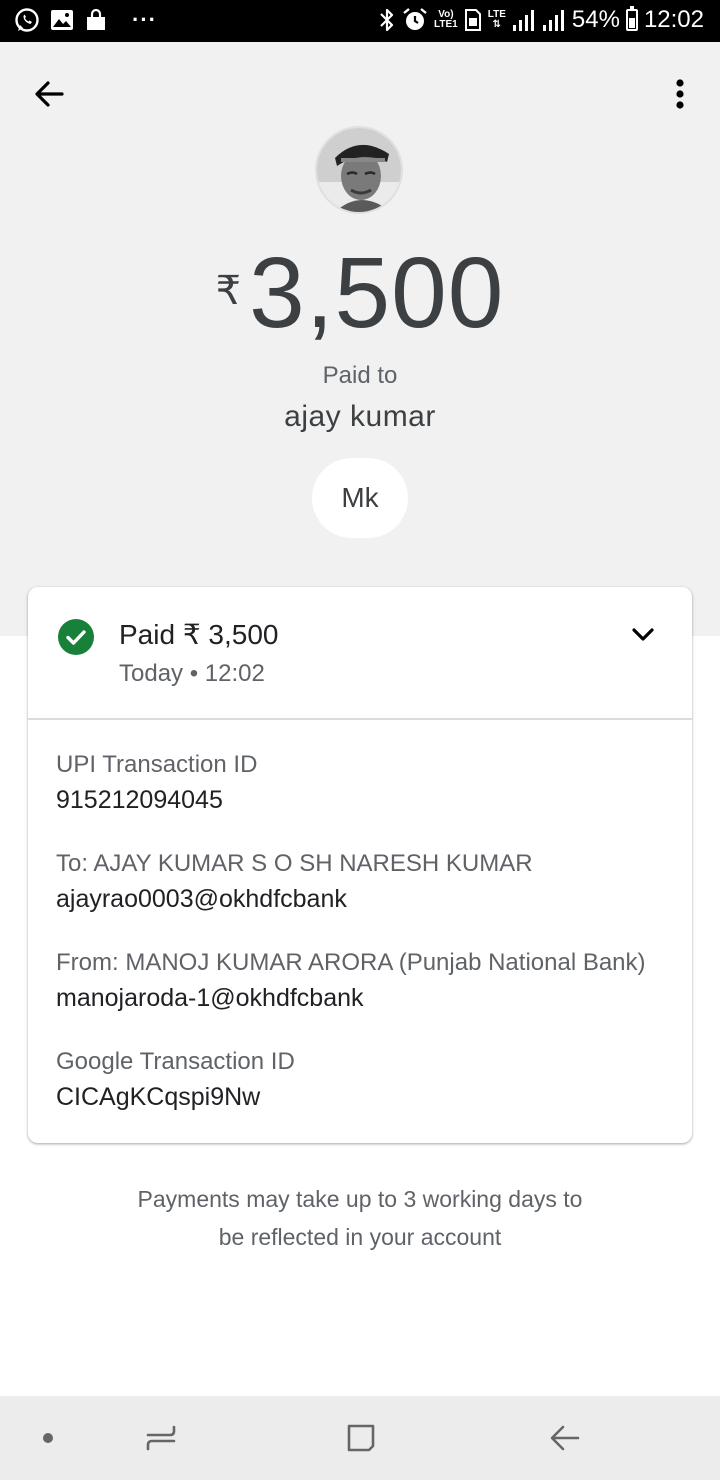  I want to click on status-bar: ··· Vo) LTE1 LTE ⇅ 54% 12:02, so click(360, 21).